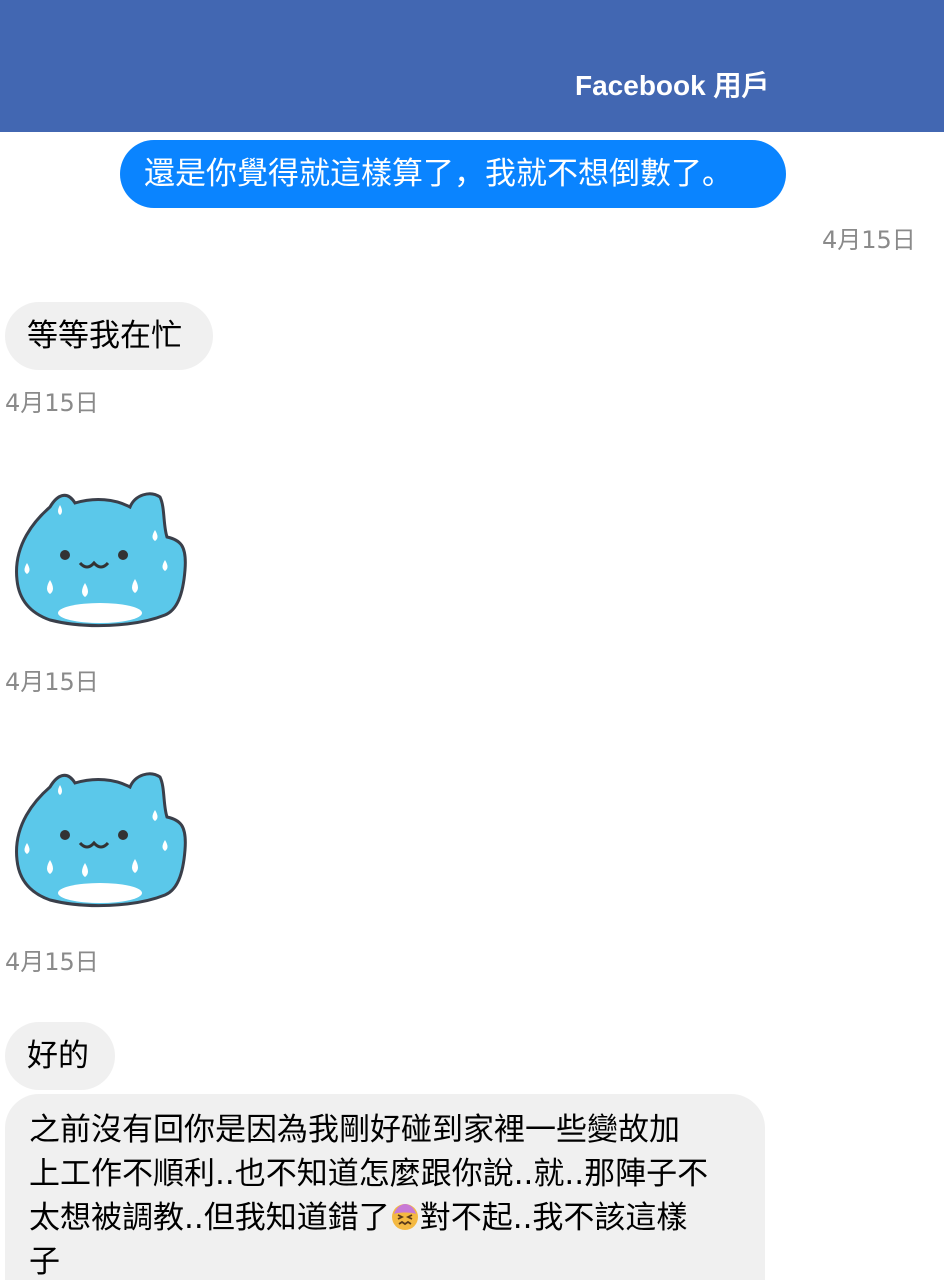 This screenshot has width=944, height=1280. Describe the element at coordinates (354, 1130) in the screenshot. I see `message-text-line: 之前沒有回你是因為我剛好碰到家裡一些變故加` at that location.